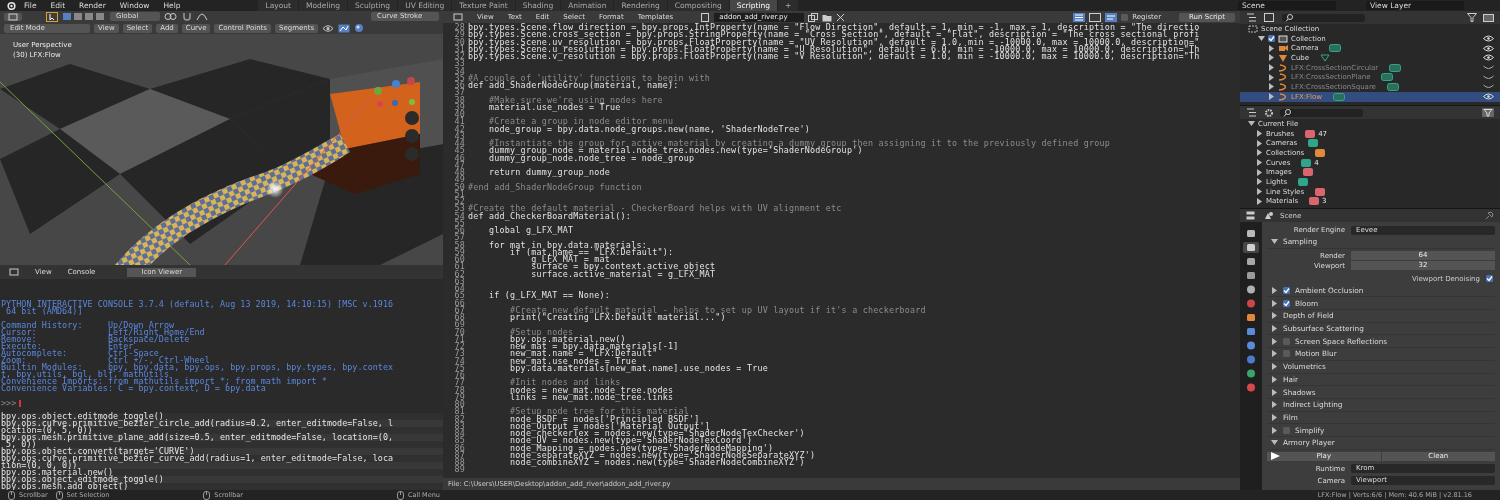 Image resolution: width=1500 pixels, height=500 pixels. I want to click on code-line: bpy.data.materials[new_mat.name].use_nodes = True, so click(638, 368).